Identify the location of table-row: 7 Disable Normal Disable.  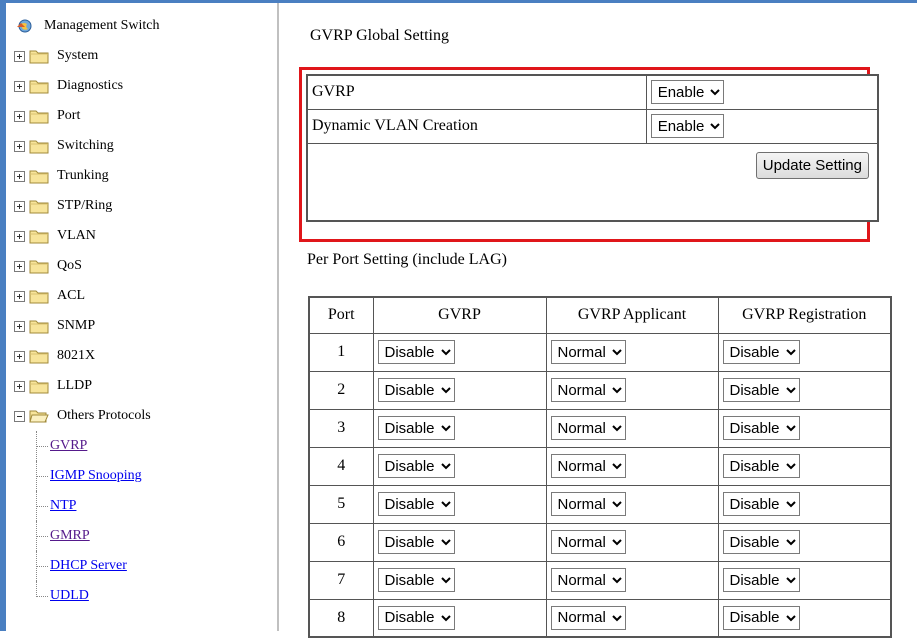
(600, 580).